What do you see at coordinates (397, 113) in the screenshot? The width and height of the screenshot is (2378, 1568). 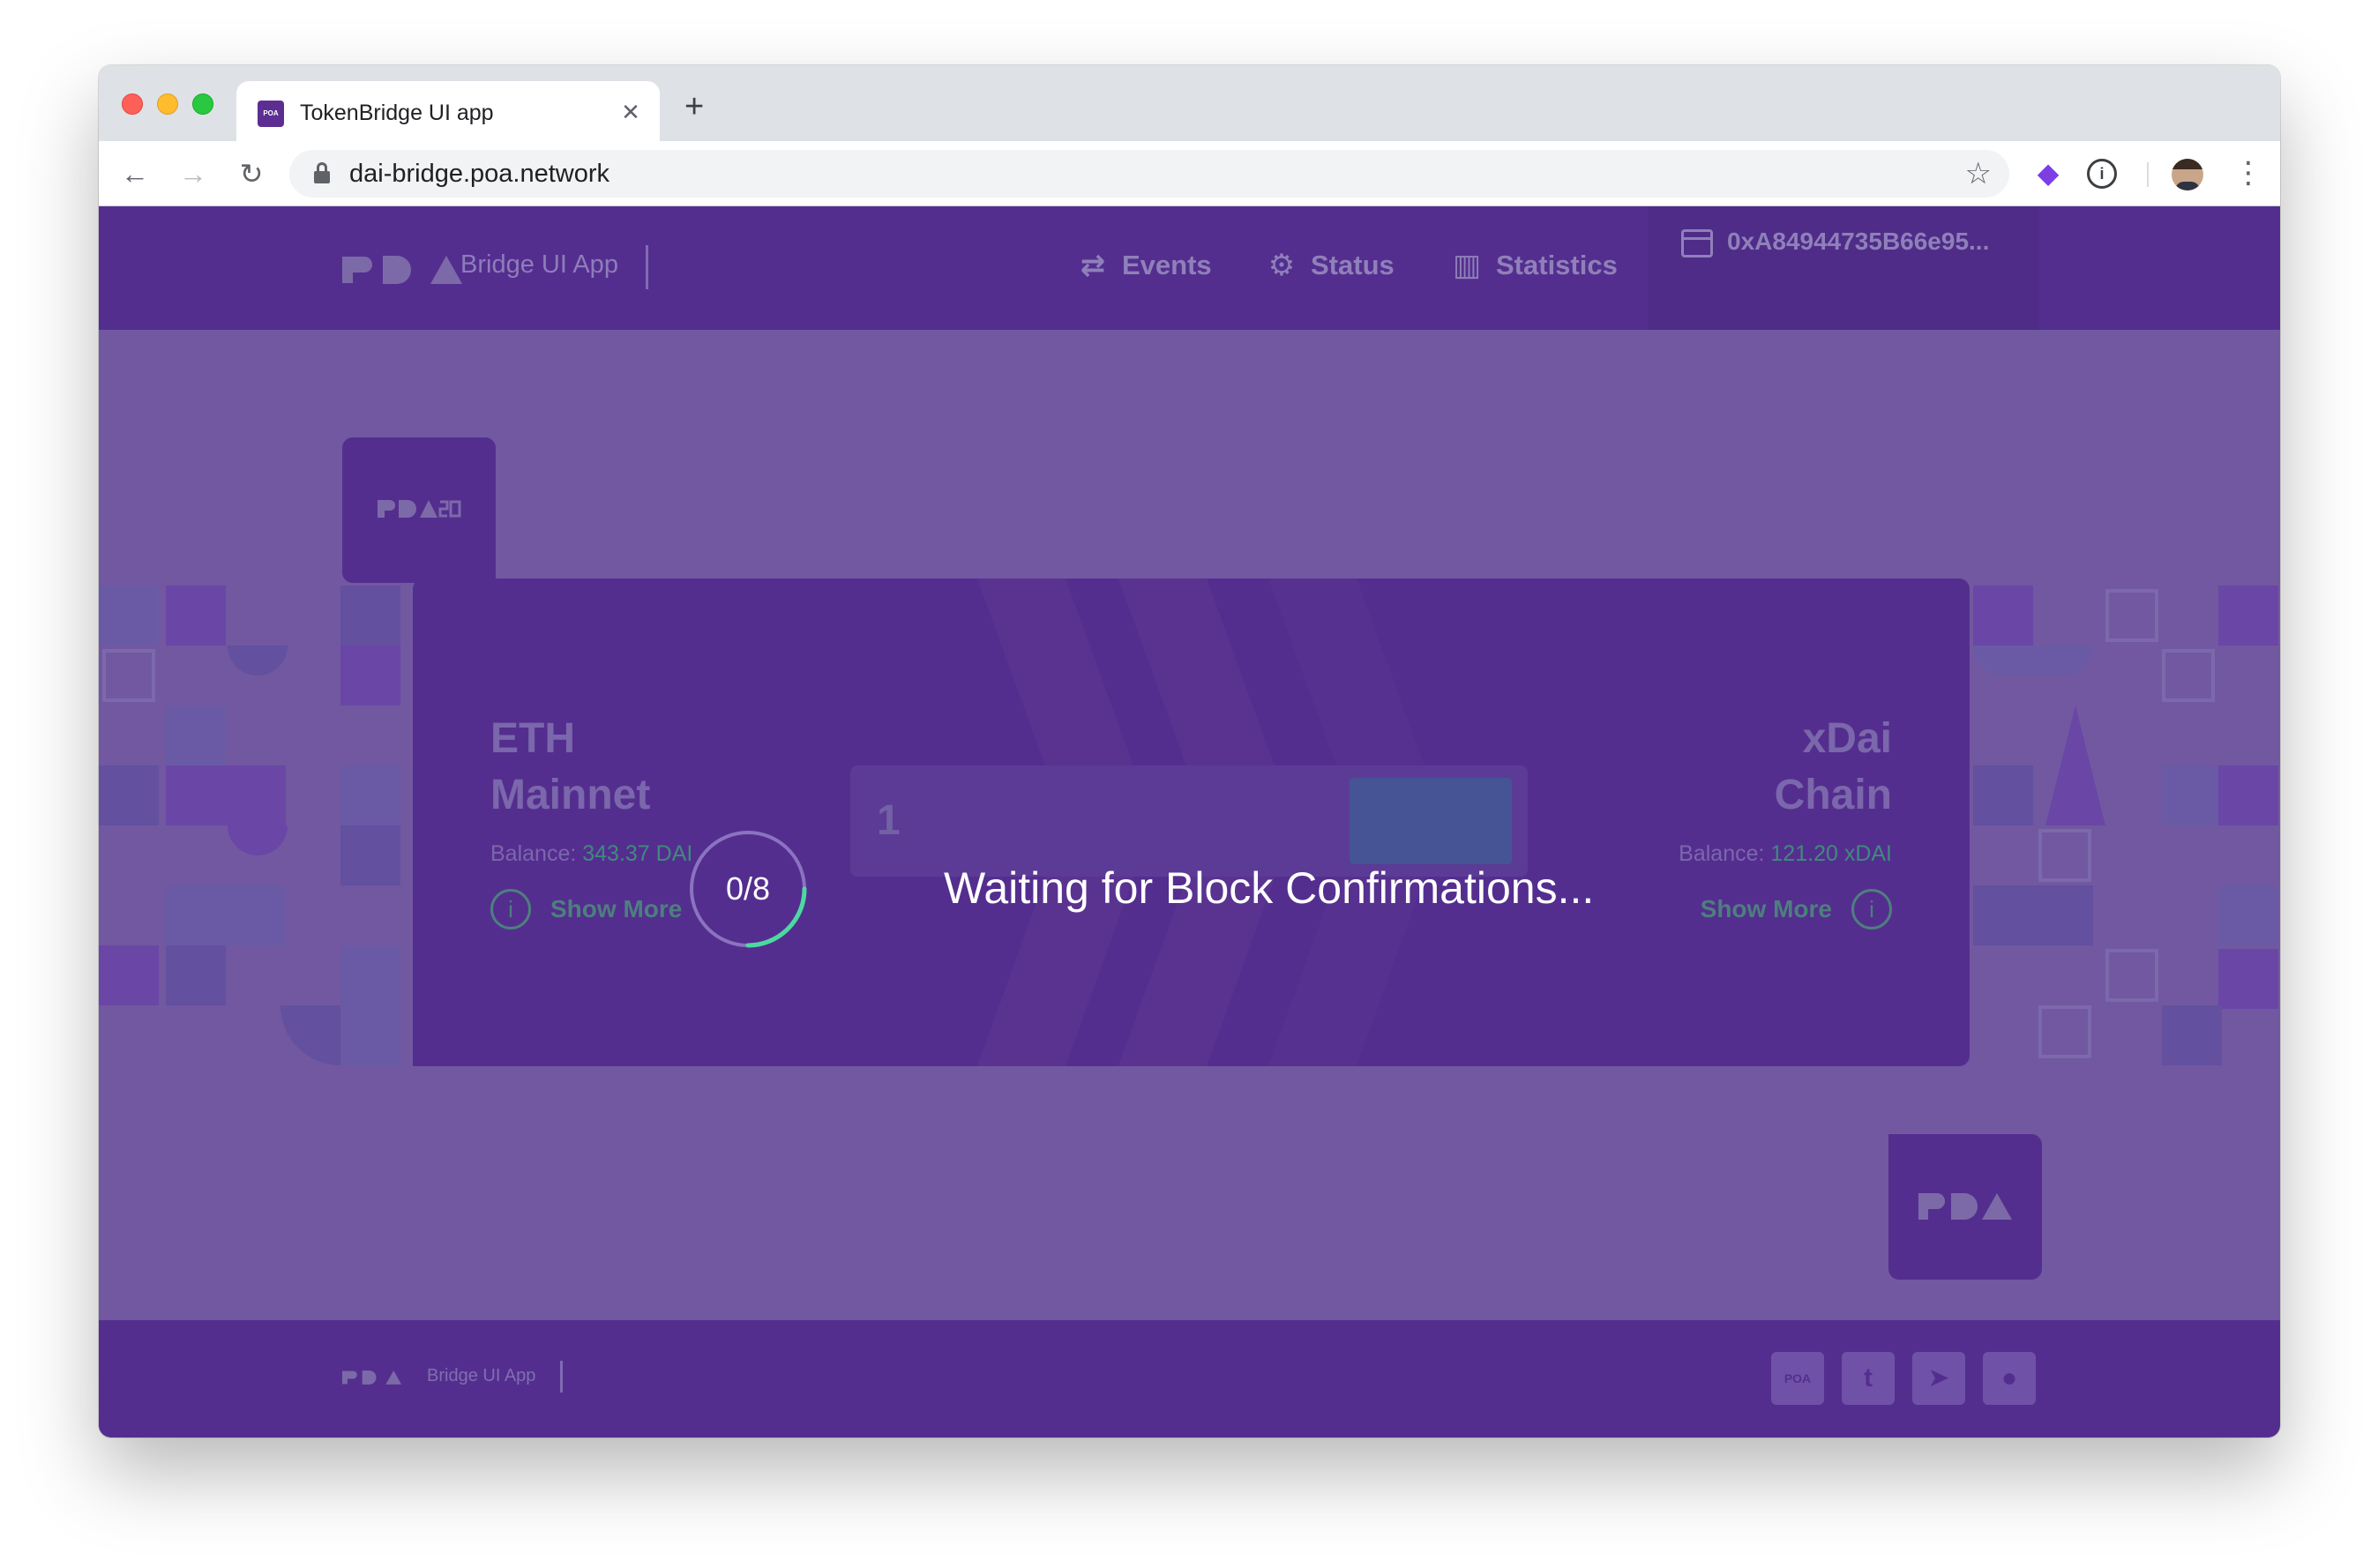 I see `tab-title: TokenBridge UI app` at bounding box center [397, 113].